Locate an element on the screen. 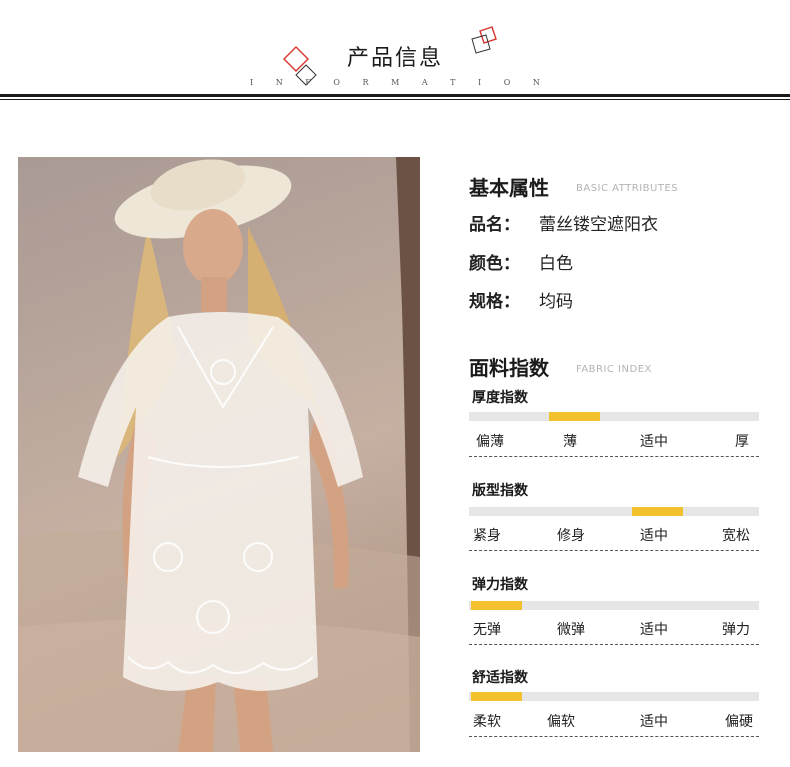  metric-label: 微弹 is located at coordinates (571, 630).